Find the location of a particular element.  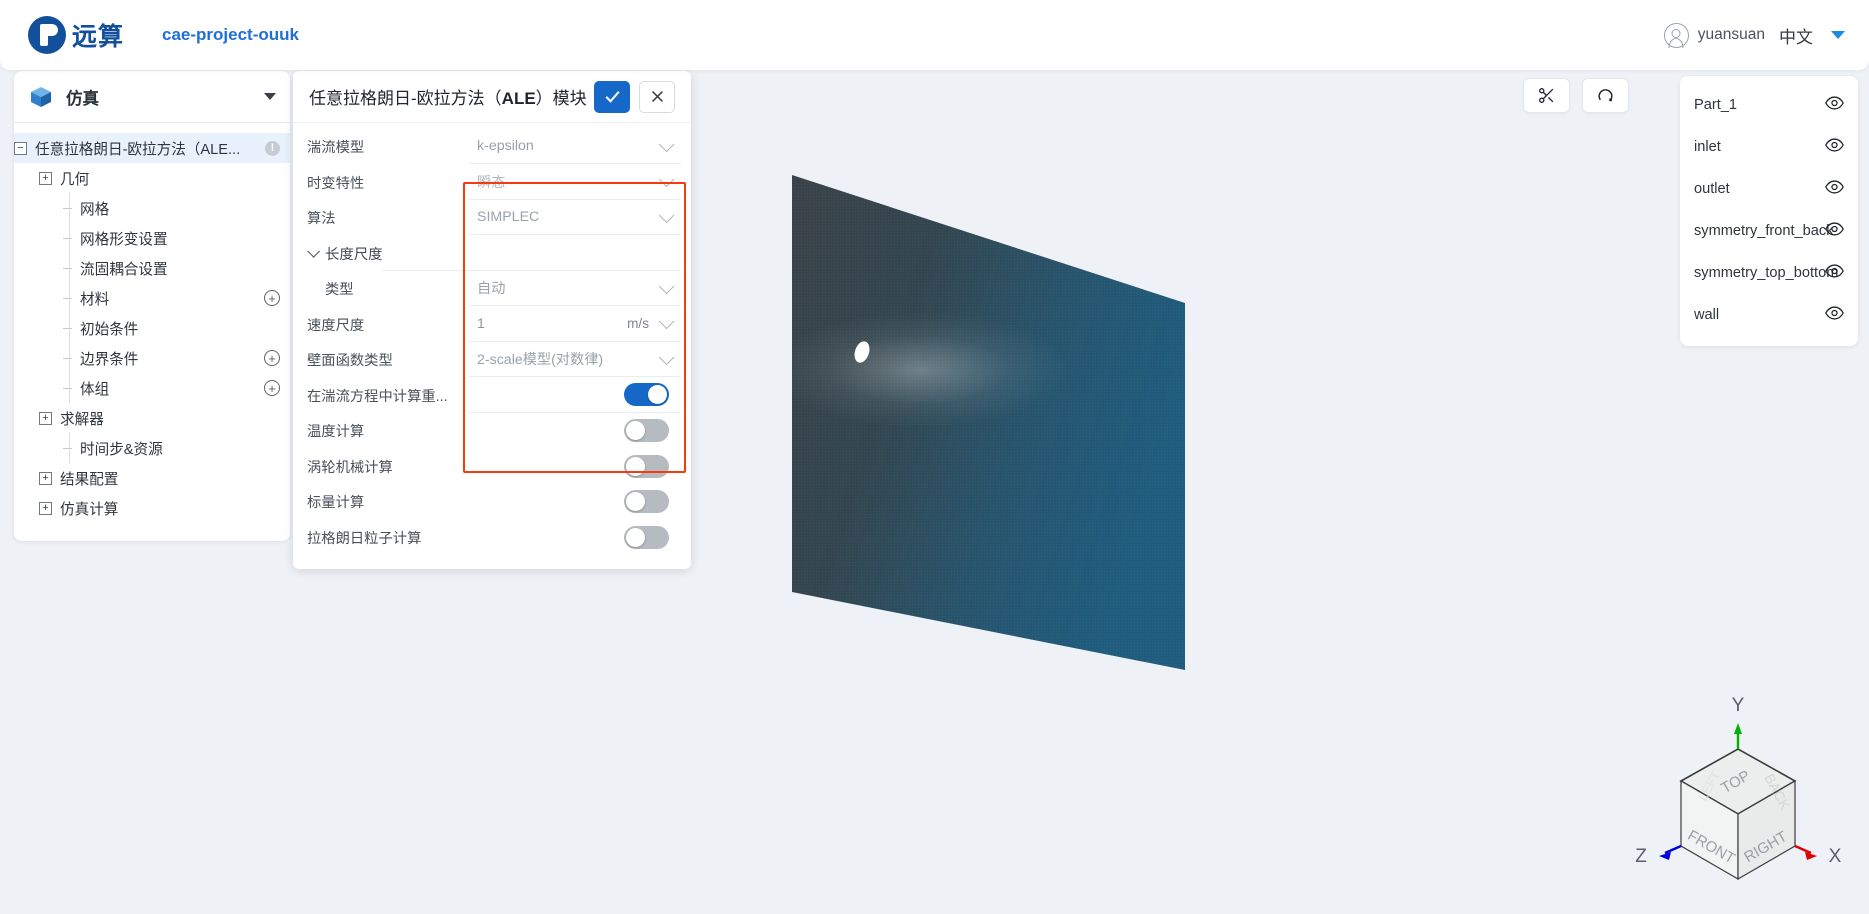

logo-text: 远算 is located at coordinates (98, 37).